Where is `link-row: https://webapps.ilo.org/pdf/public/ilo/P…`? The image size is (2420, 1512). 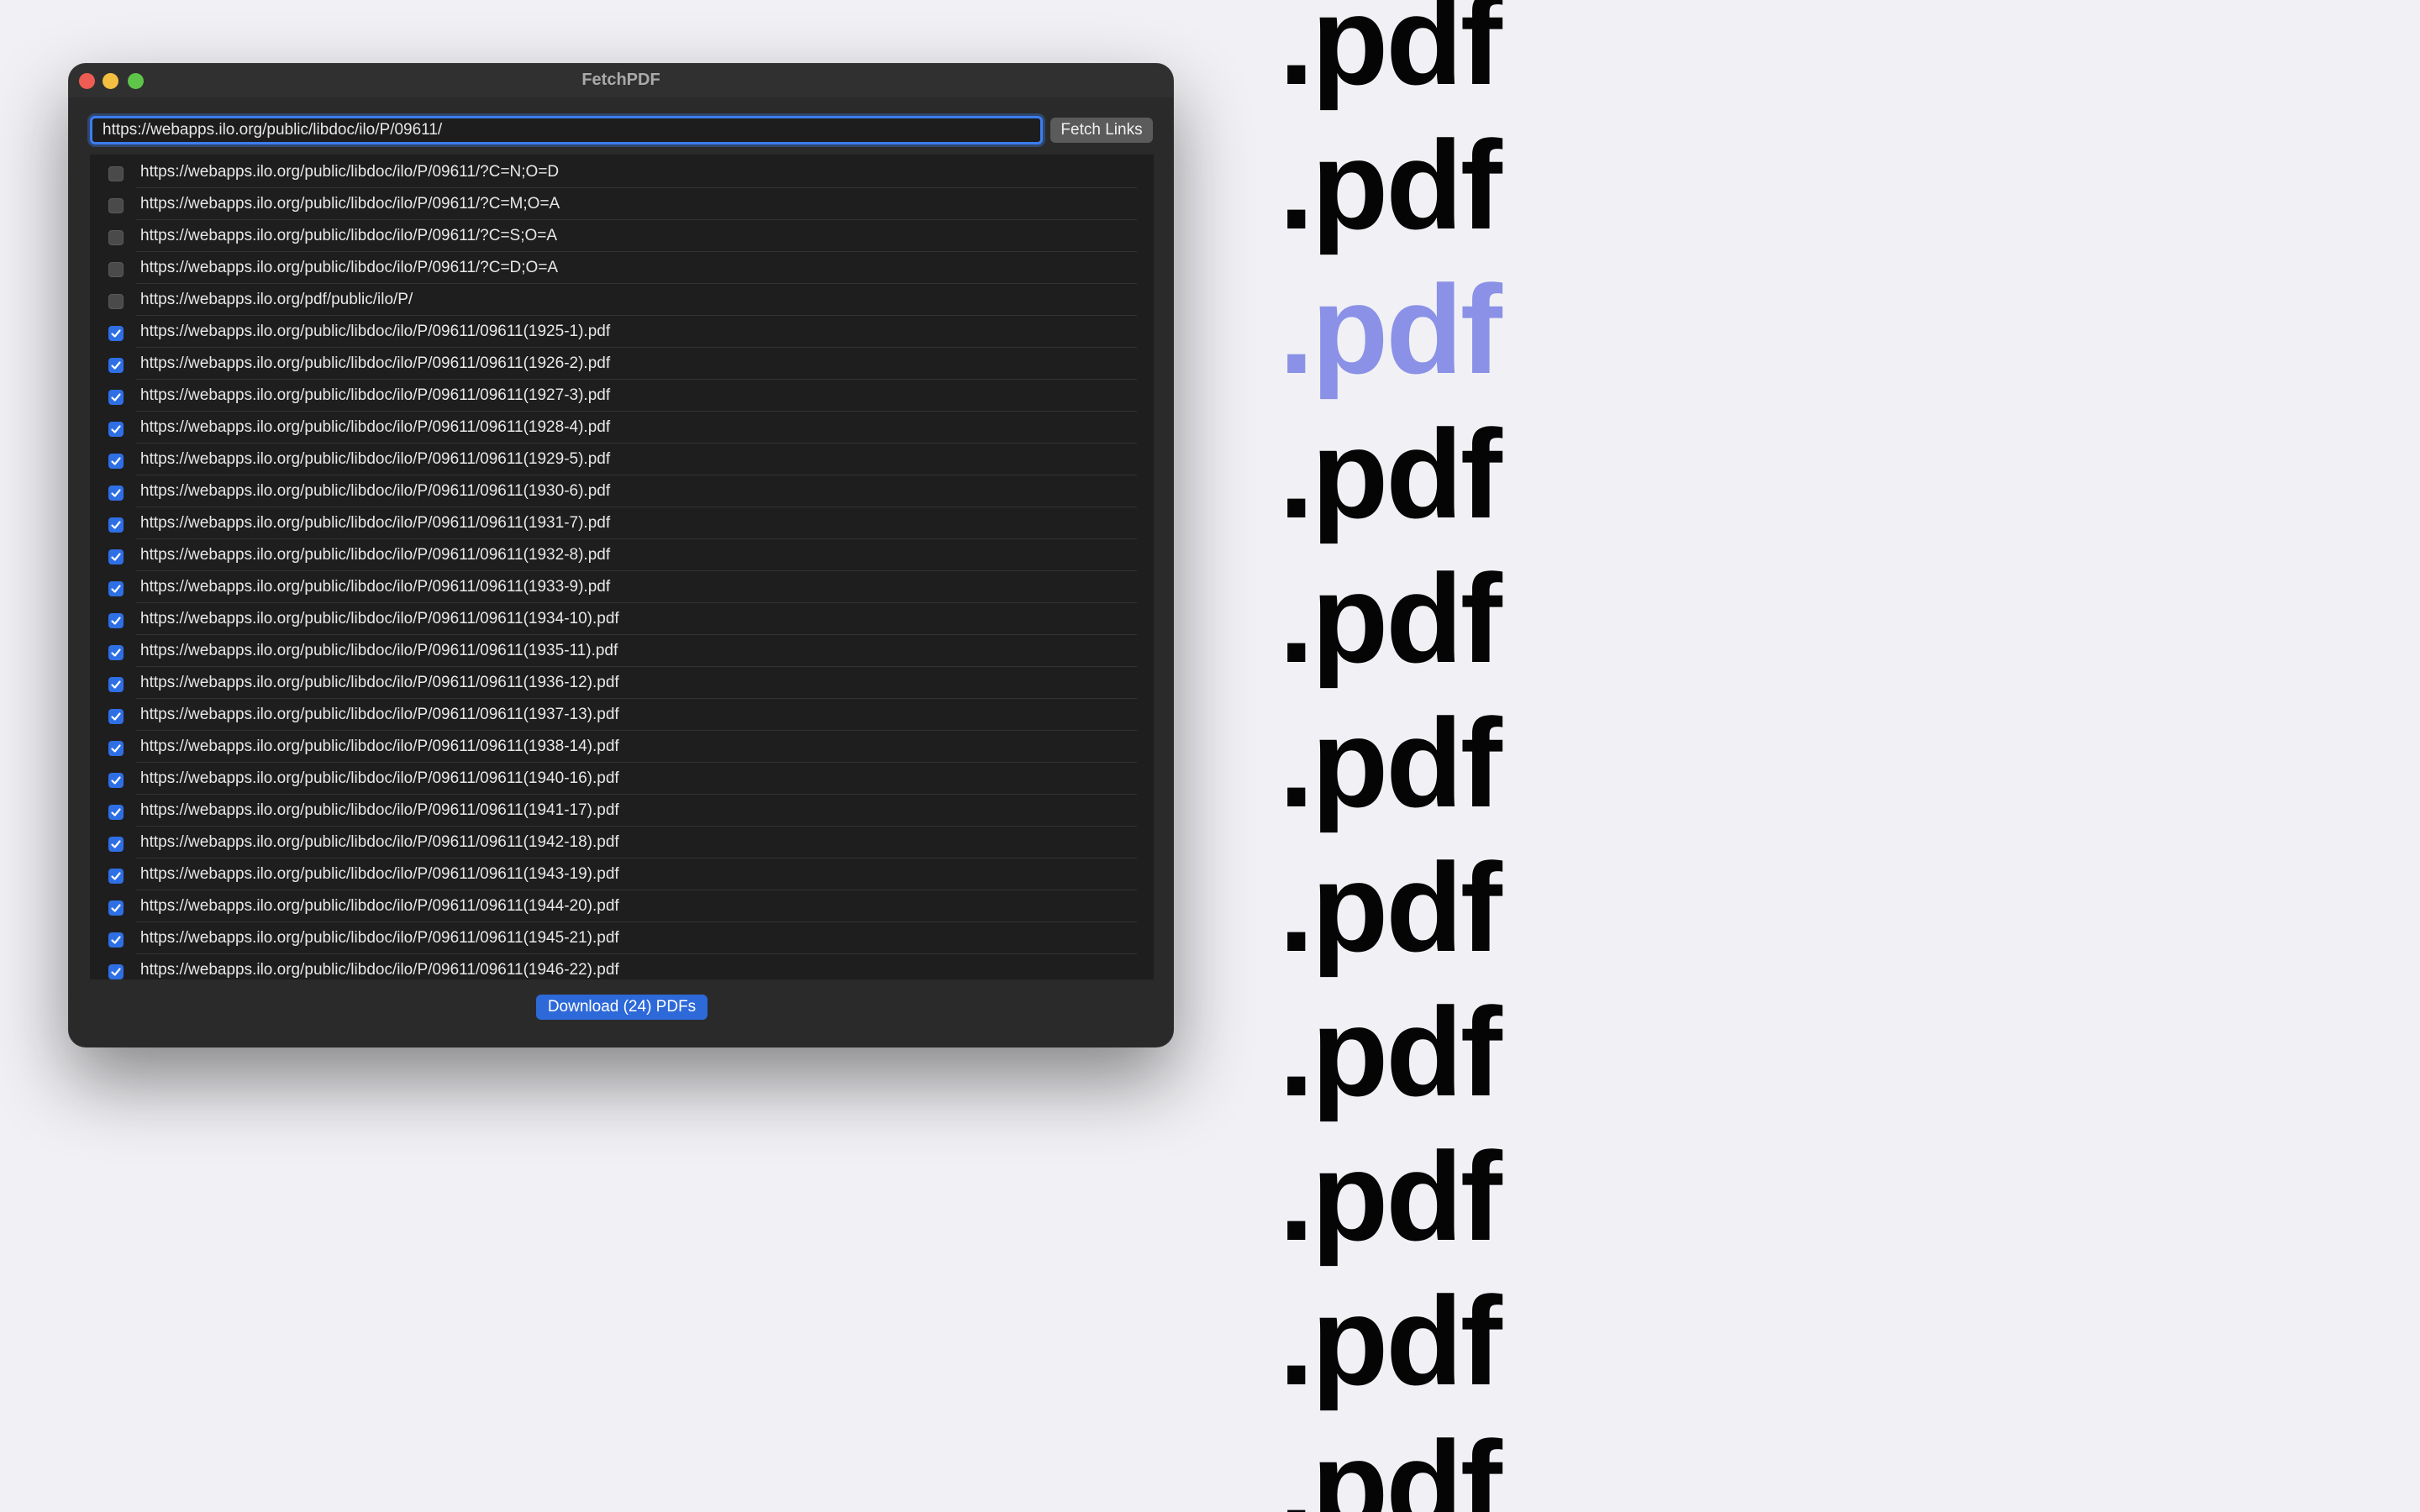 link-row: https://webapps.ilo.org/pdf/public/ilo/P… is located at coordinates (613, 300).